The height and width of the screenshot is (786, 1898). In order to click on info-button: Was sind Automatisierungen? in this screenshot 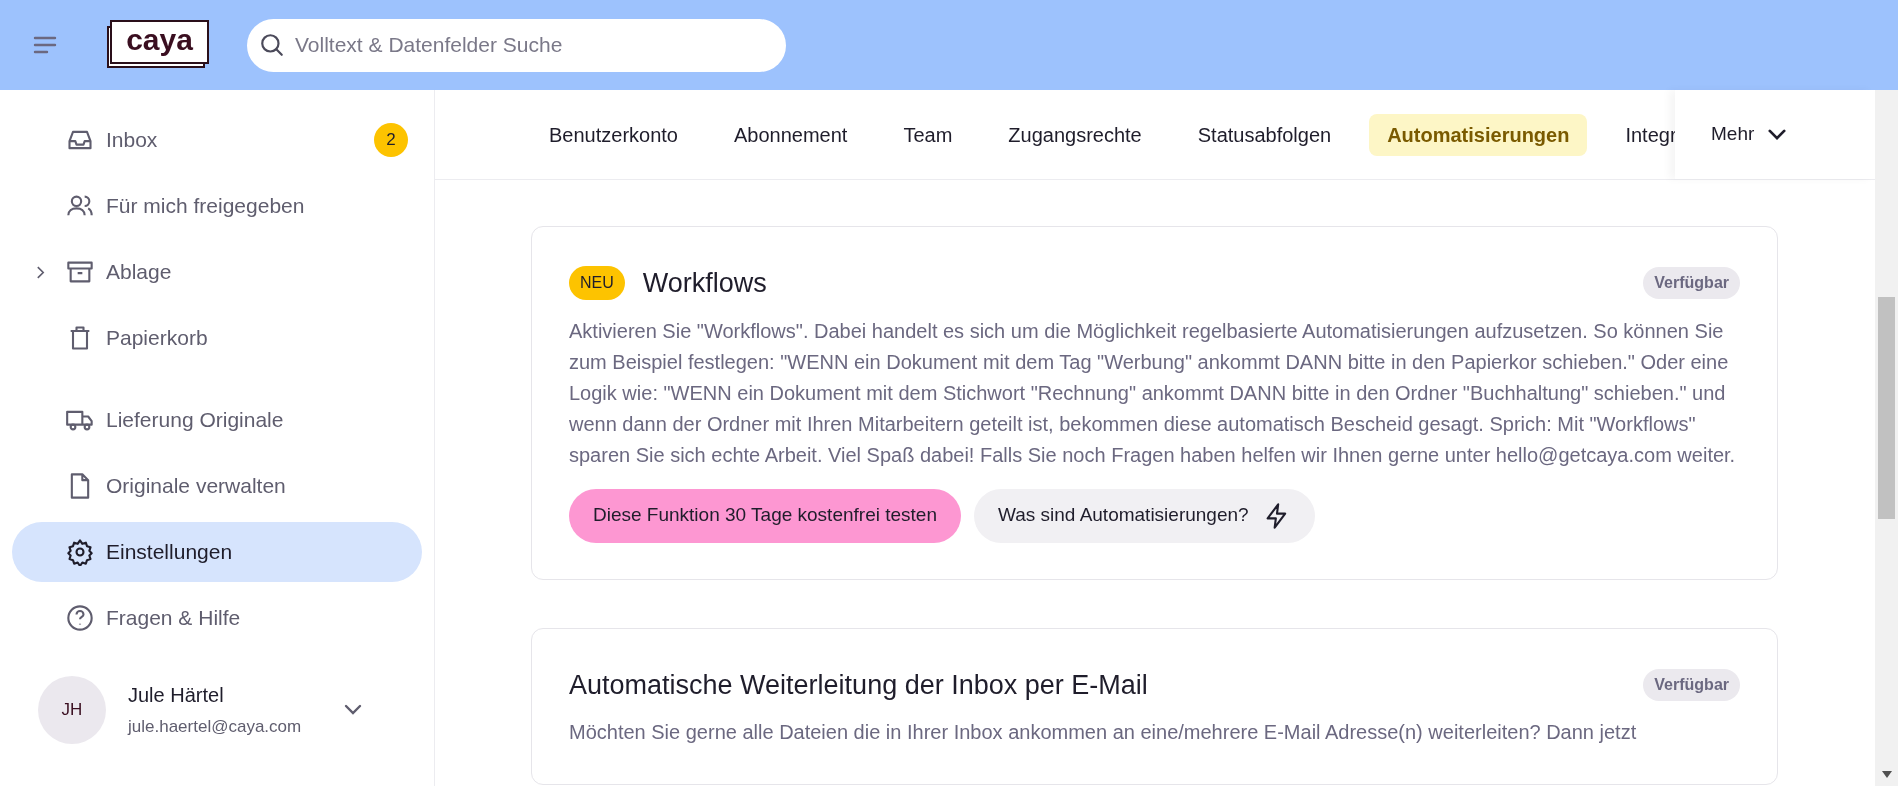, I will do `click(1144, 515)`.